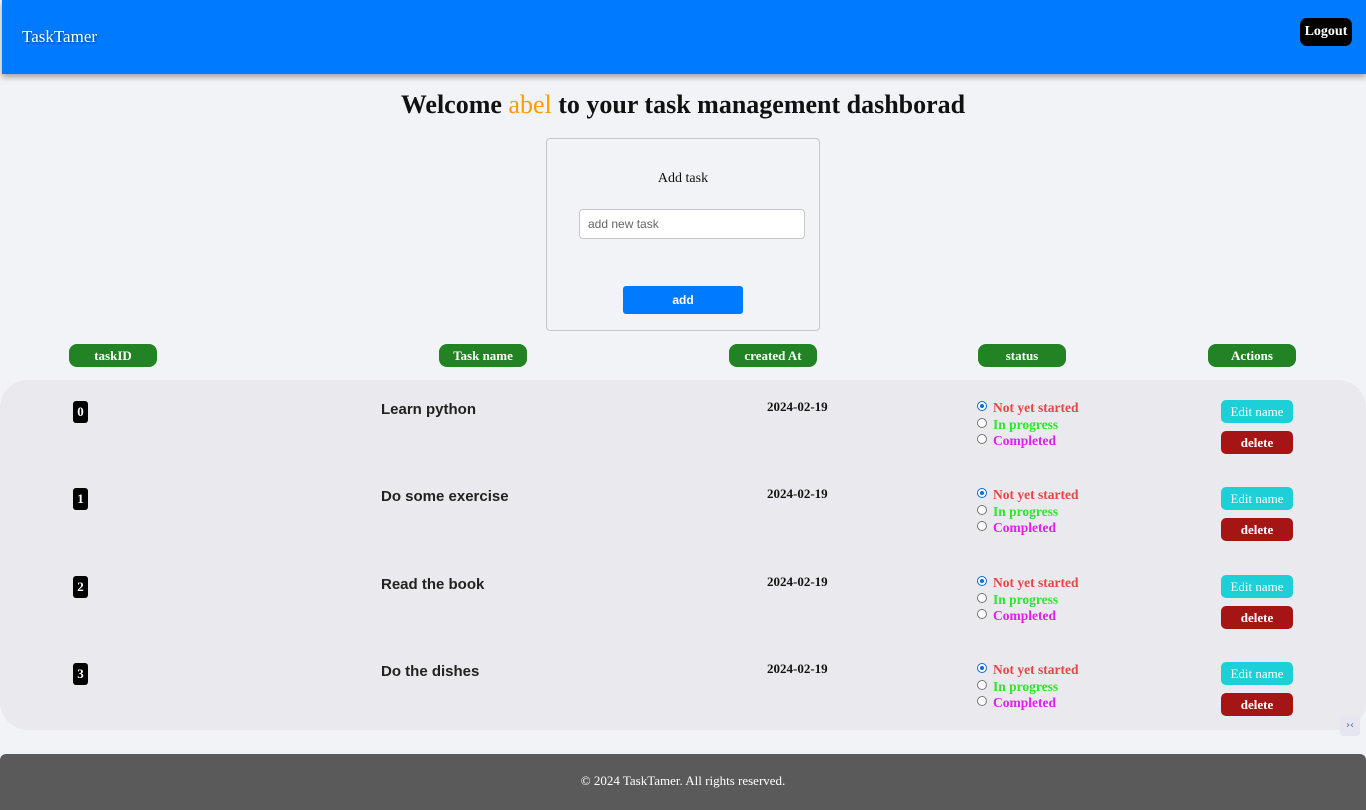  What do you see at coordinates (451, 104) in the screenshot?
I see `welcome-prefix: Welcome` at bounding box center [451, 104].